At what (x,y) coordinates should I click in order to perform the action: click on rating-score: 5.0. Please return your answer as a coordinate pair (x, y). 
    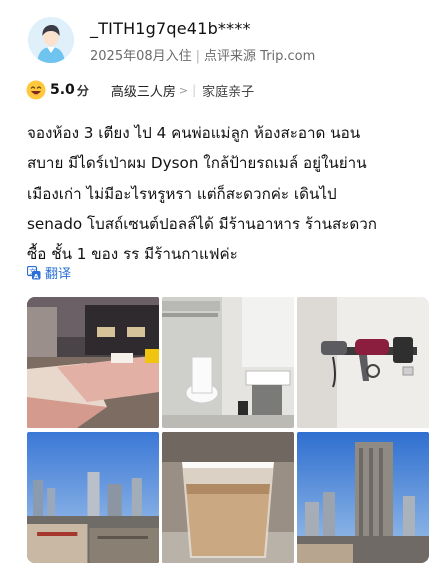
    Looking at the image, I should click on (62, 90).